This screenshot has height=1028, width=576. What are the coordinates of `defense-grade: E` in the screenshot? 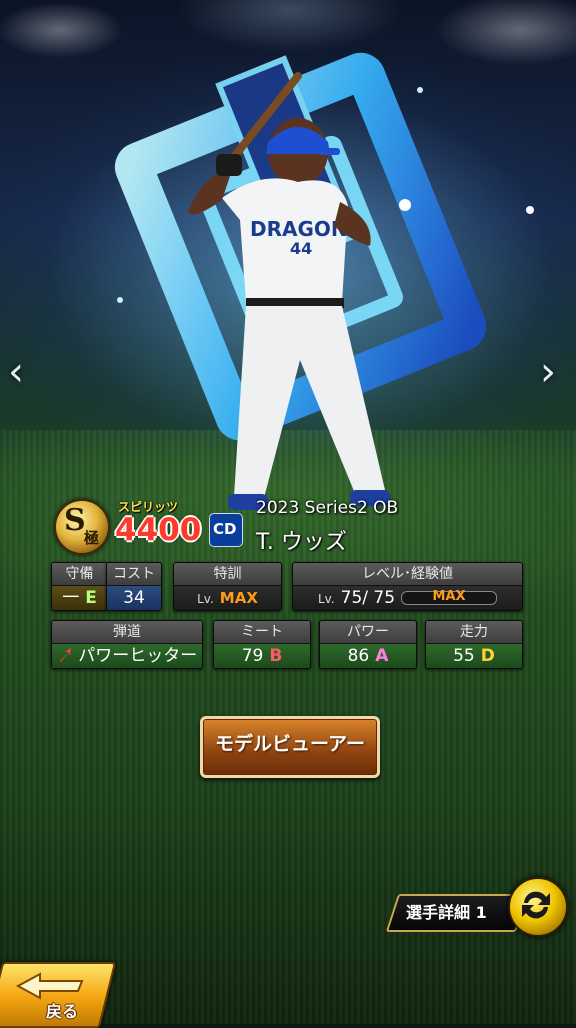 It's located at (91, 598).